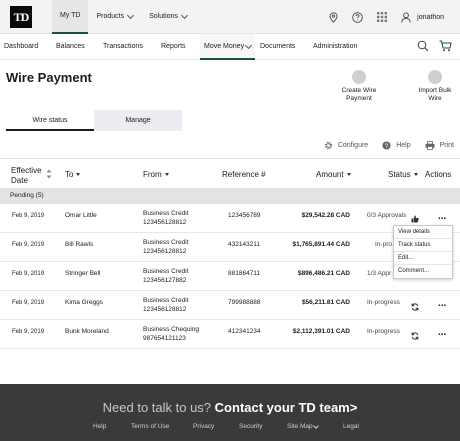  I want to click on tab-bar: Wire status Manage, so click(94, 120).